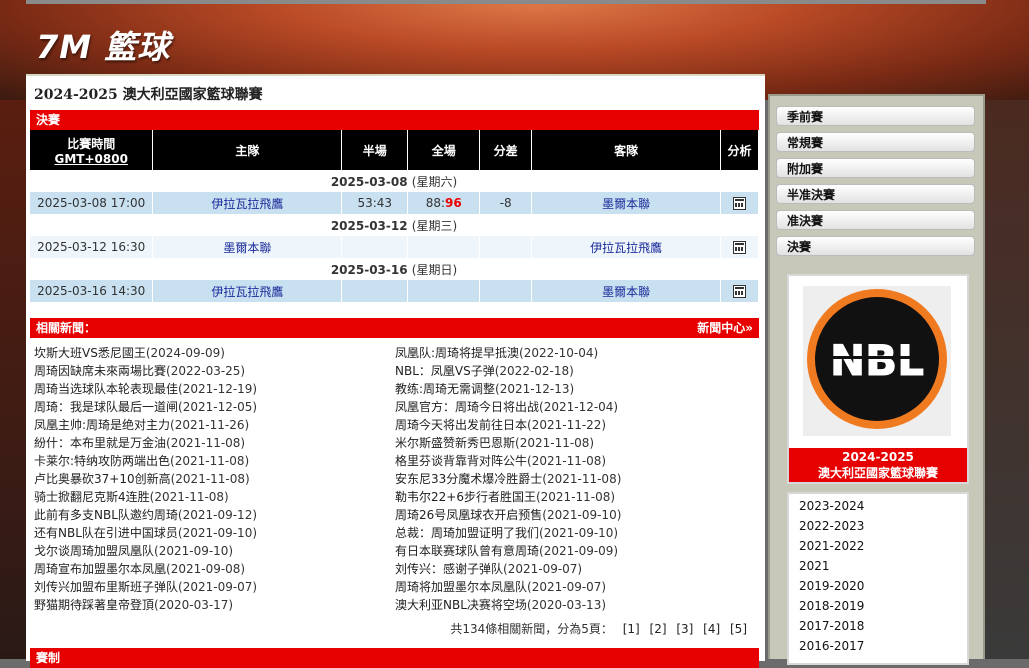 This screenshot has width=1029, height=668. I want to click on news-title: 周琦宣布加盟墨尔本凤凰, so click(100, 569).